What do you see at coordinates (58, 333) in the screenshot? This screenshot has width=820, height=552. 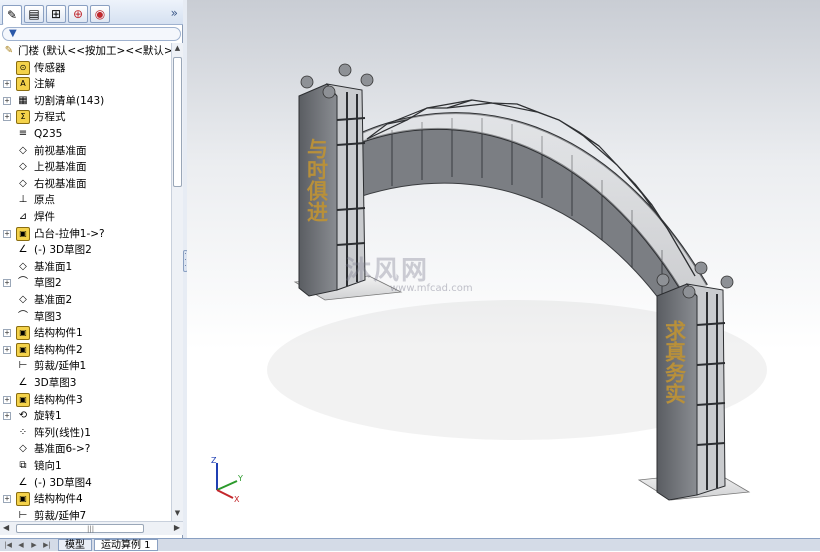 I see `tree-item-label: 结构构件1` at bounding box center [58, 333].